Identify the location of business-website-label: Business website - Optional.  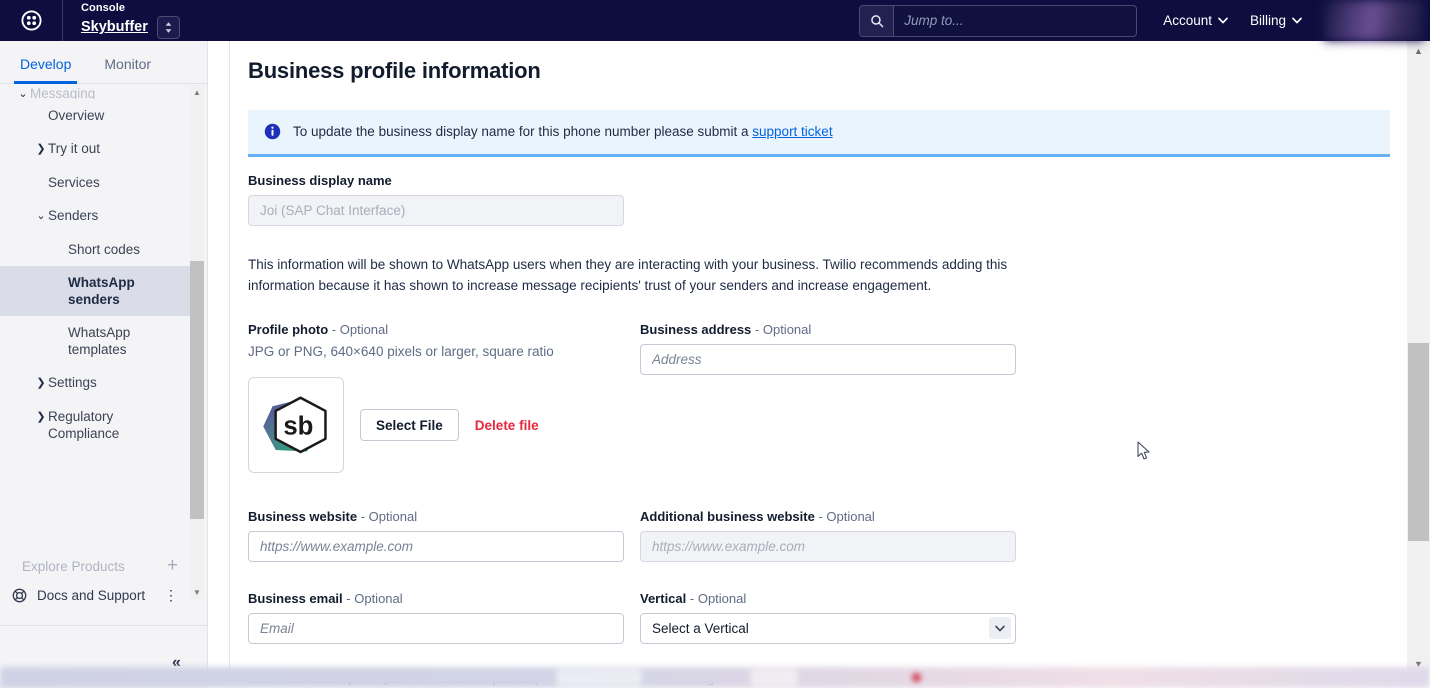
(436, 516).